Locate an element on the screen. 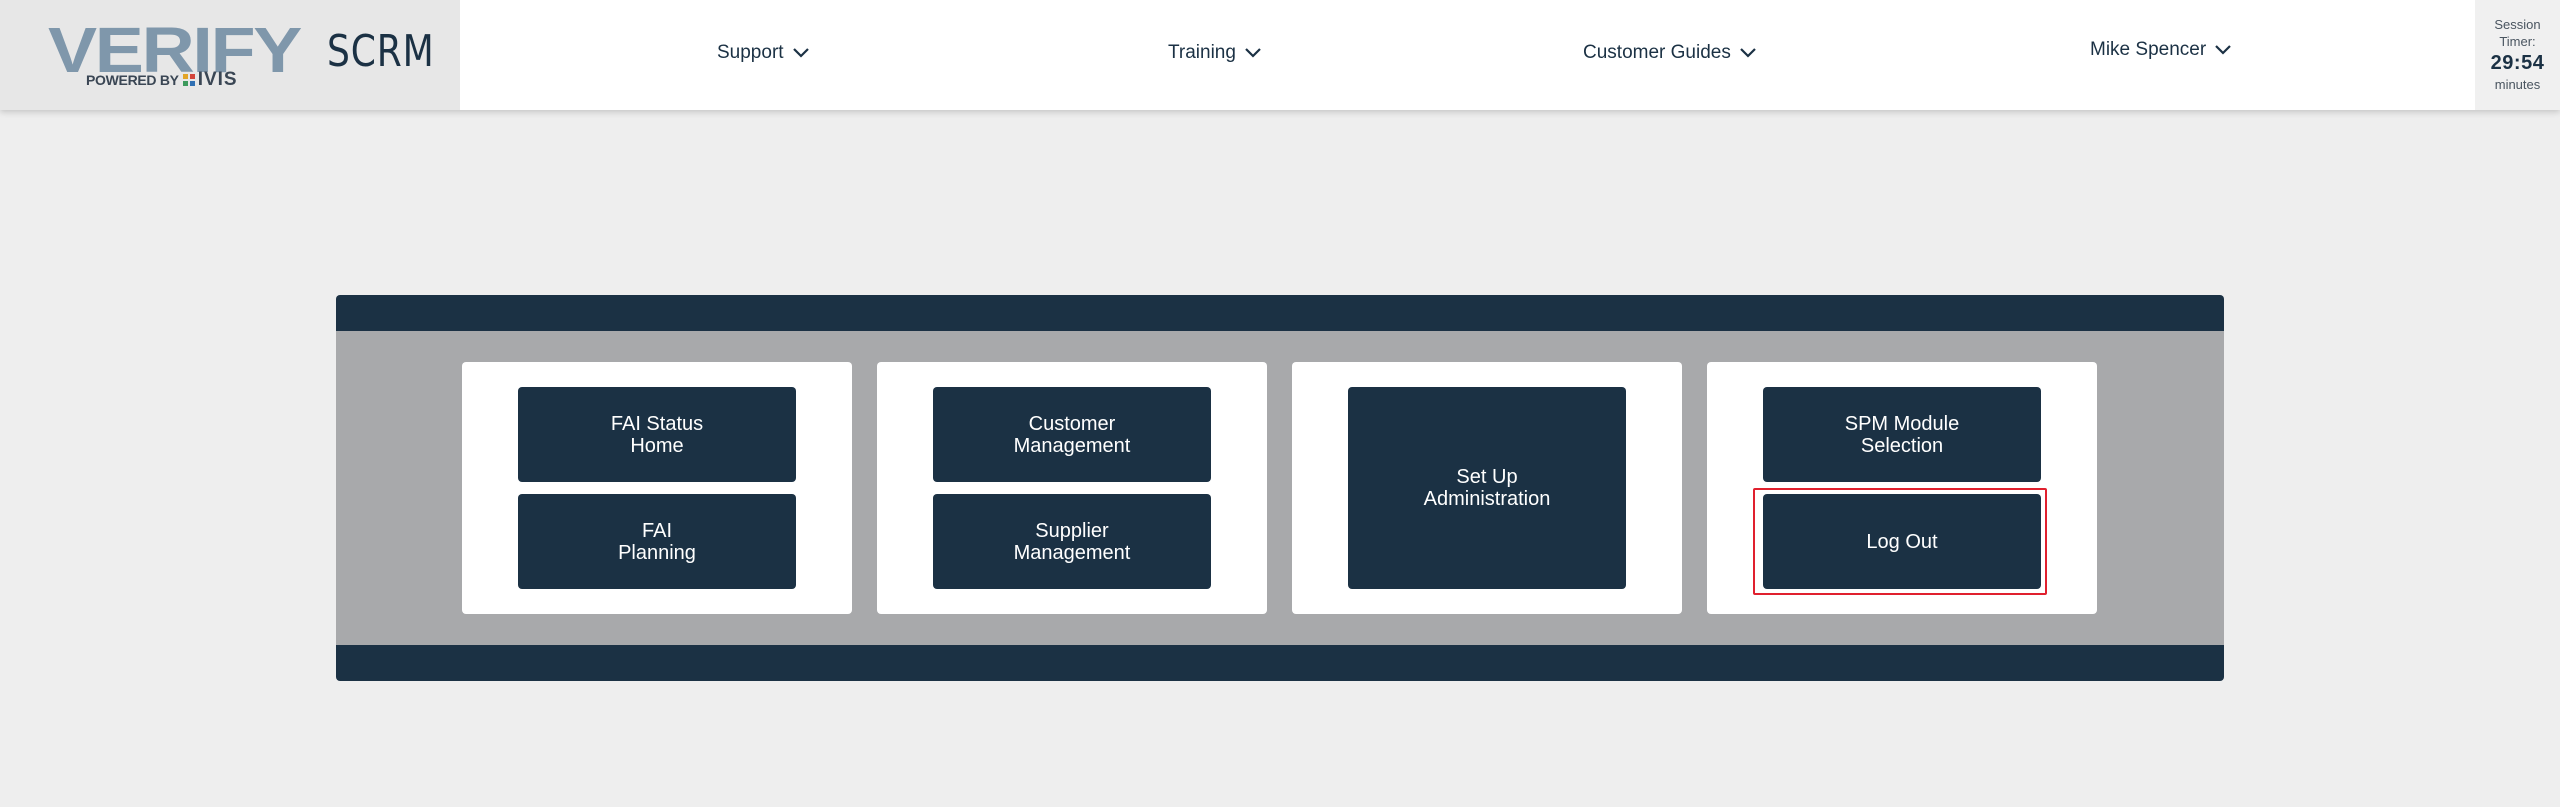 This screenshot has width=2560, height=807. logo-powered-by: POWERED BY IVIS is located at coordinates (162, 80).